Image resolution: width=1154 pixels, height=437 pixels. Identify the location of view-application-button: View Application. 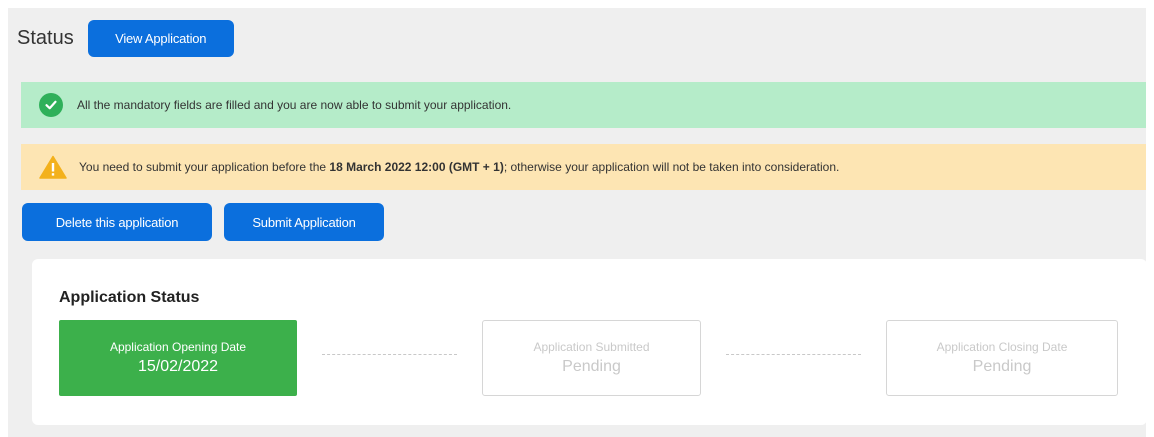
(160, 38).